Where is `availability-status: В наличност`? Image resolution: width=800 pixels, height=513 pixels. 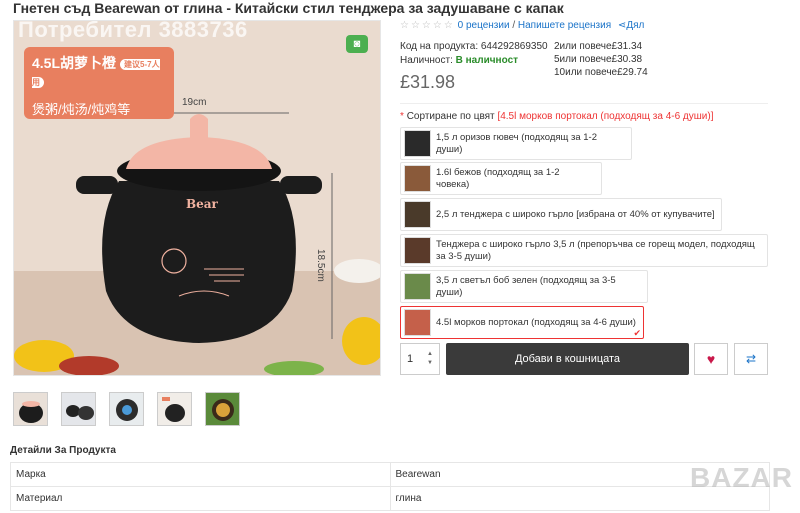
availability-status: В наличност is located at coordinates (487, 60).